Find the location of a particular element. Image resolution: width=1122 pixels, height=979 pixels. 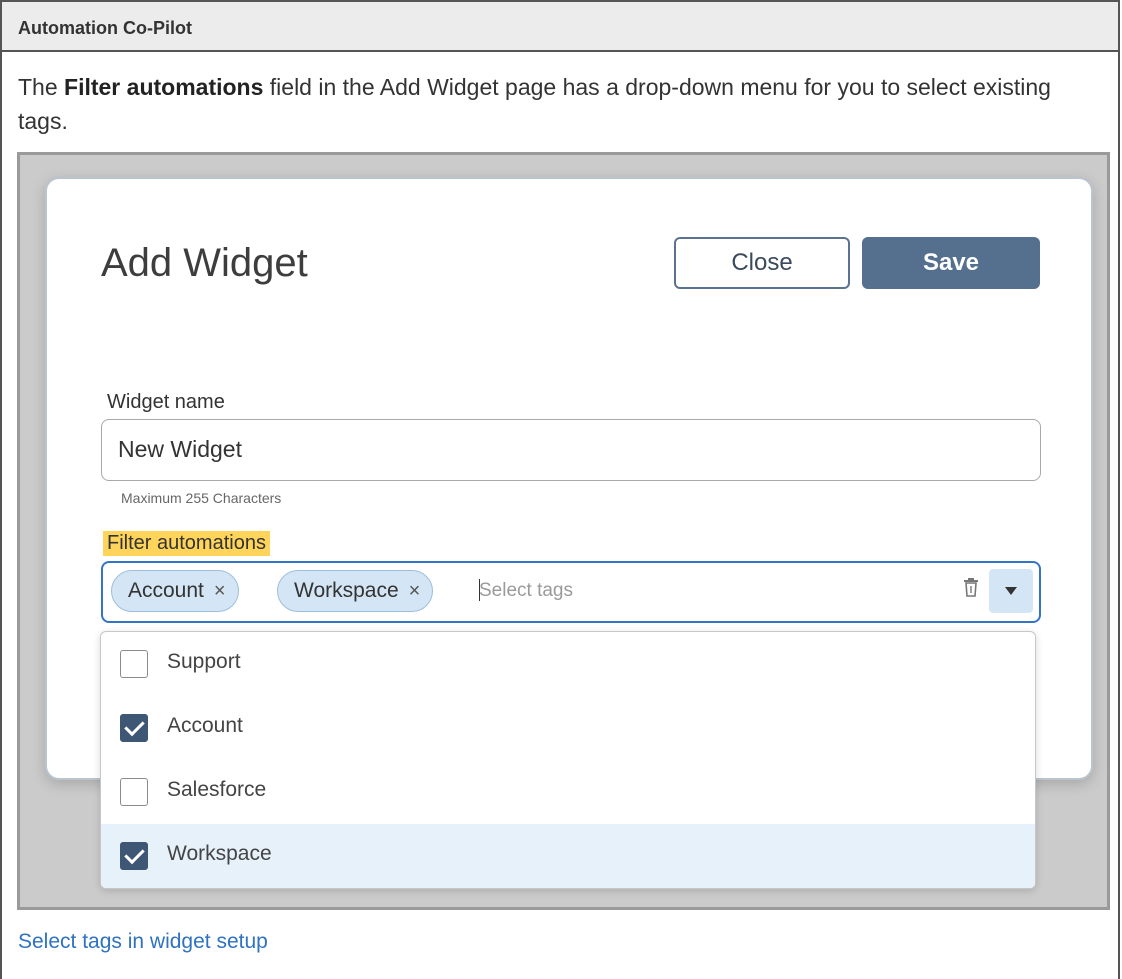

save-button: Save is located at coordinates (951, 263).